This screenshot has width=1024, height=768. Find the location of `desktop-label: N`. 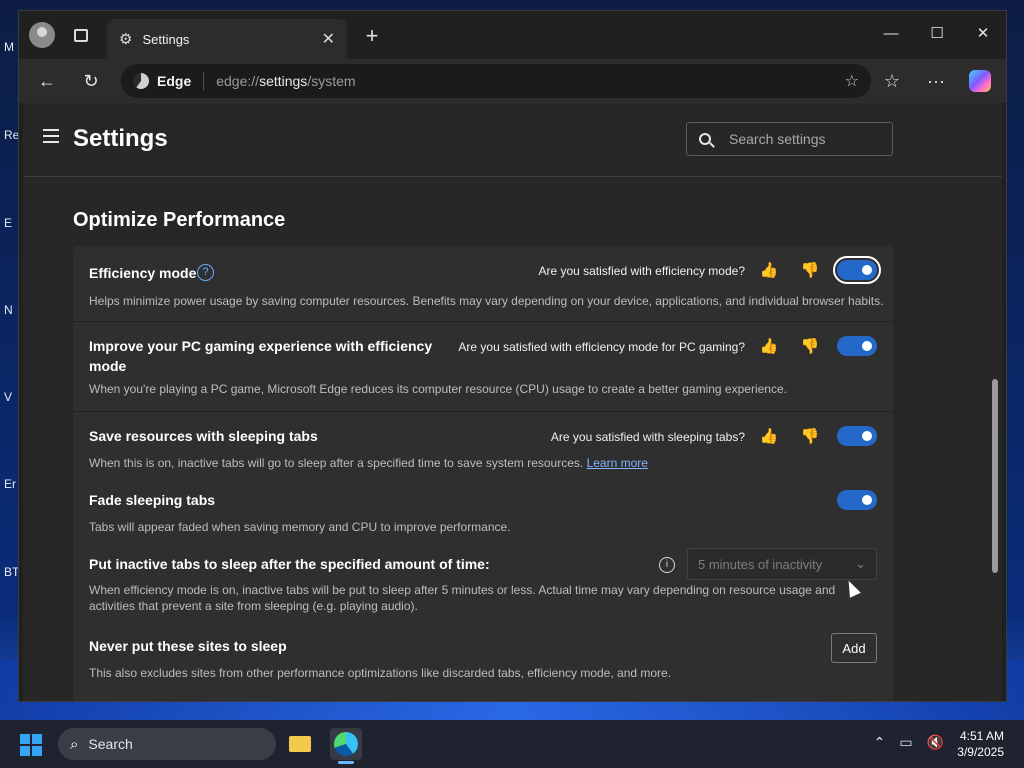

desktop-label: N is located at coordinates (8, 310).